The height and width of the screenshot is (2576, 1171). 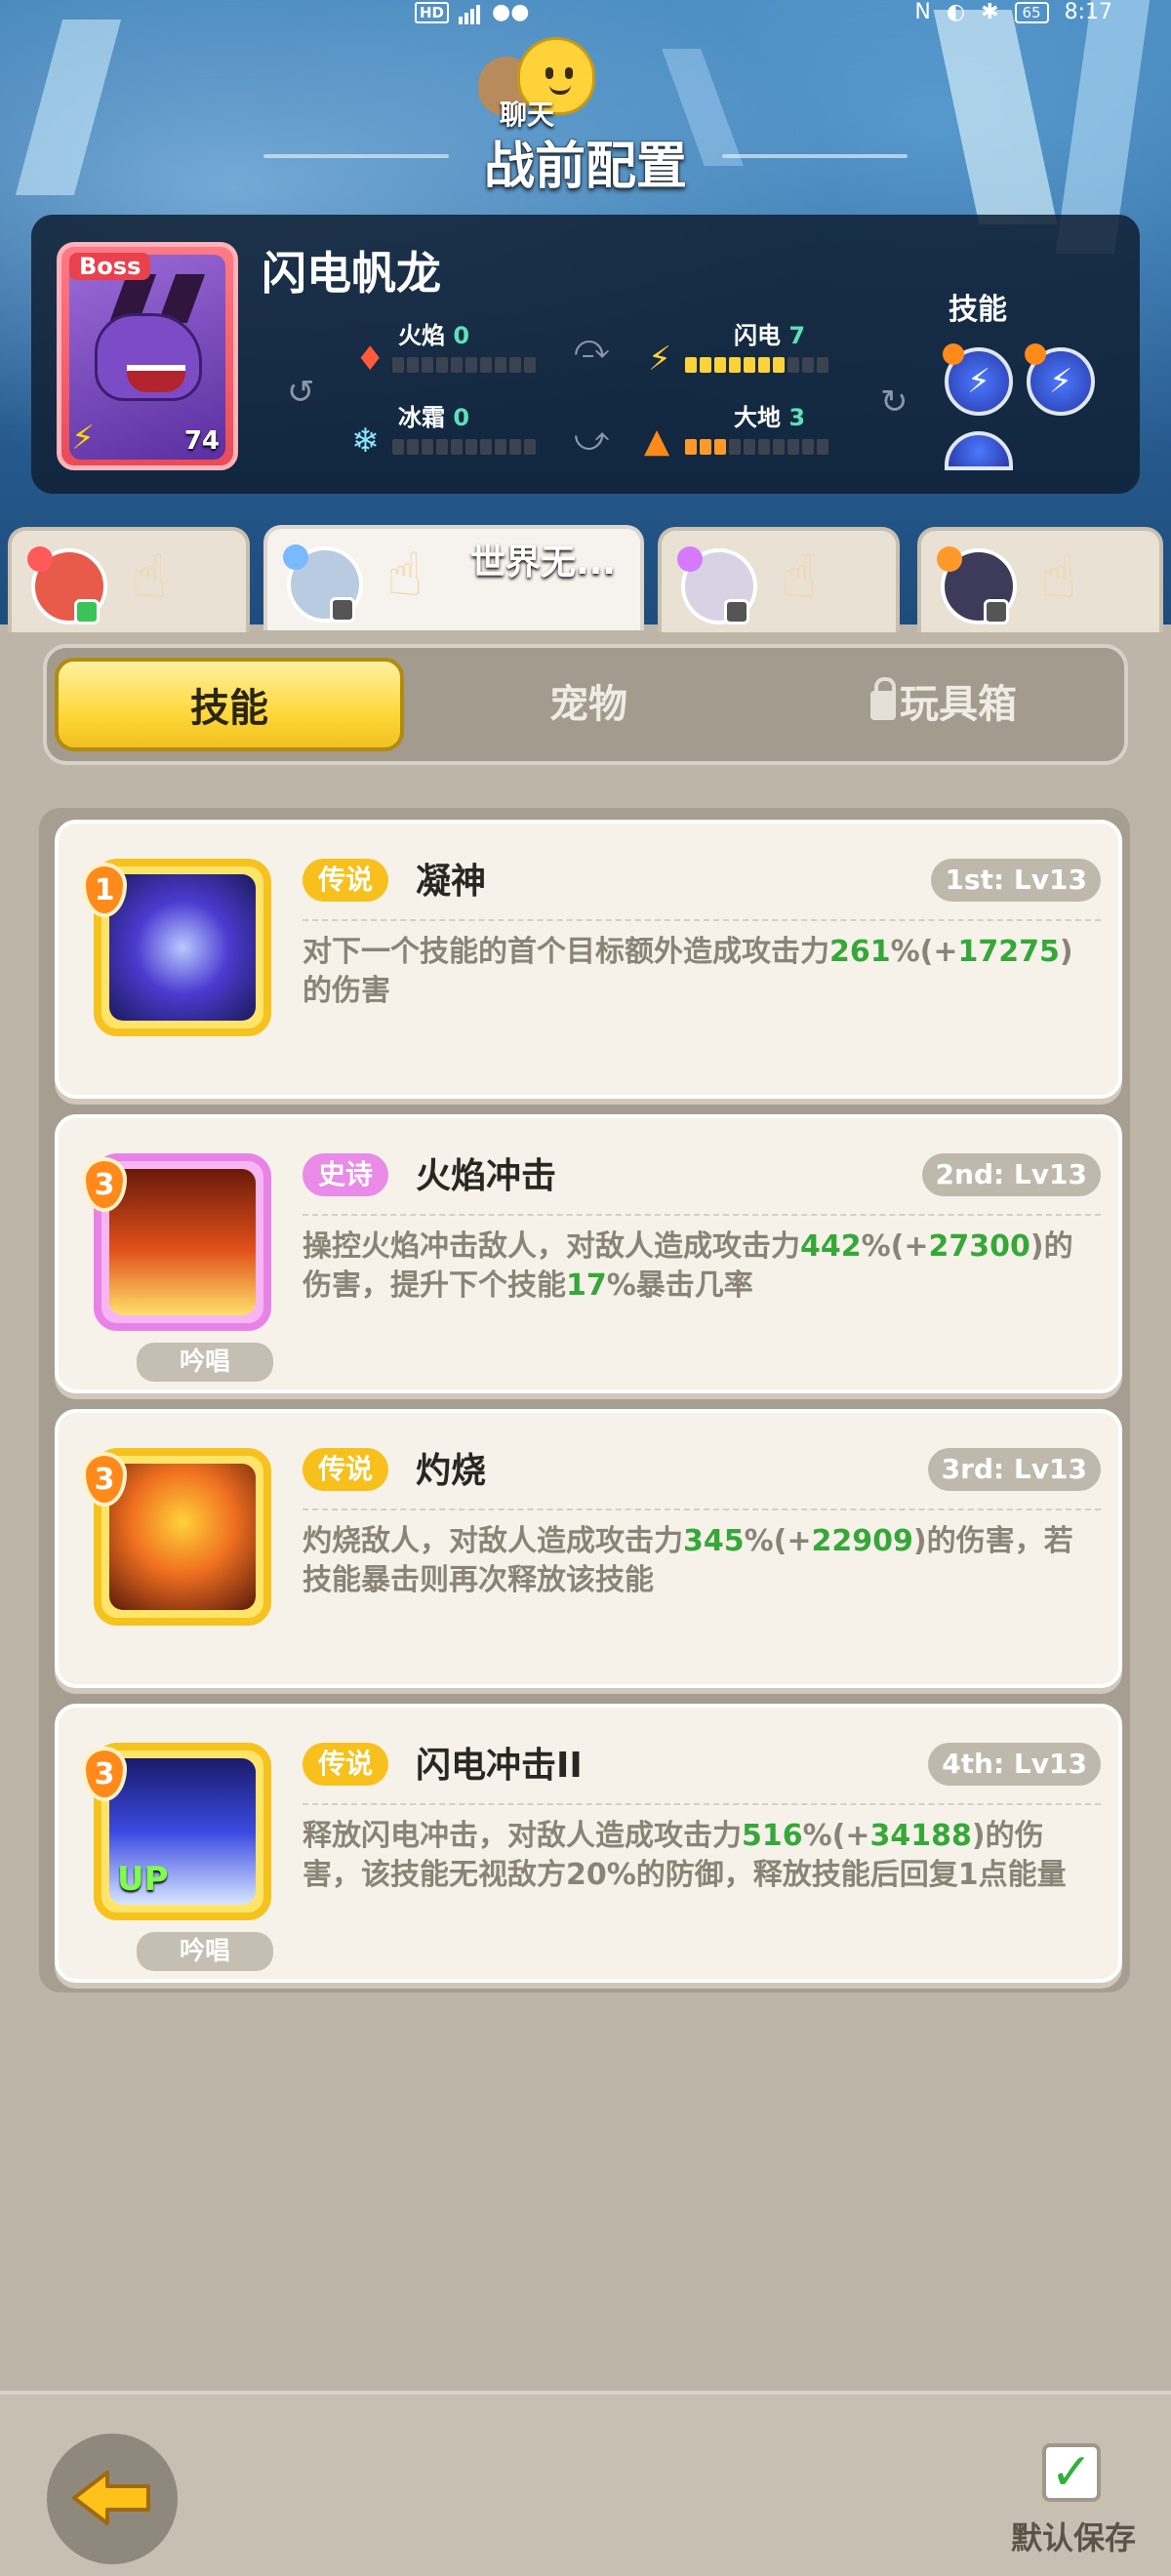 I want to click on fire-icon: ♦, so click(x=370, y=359).